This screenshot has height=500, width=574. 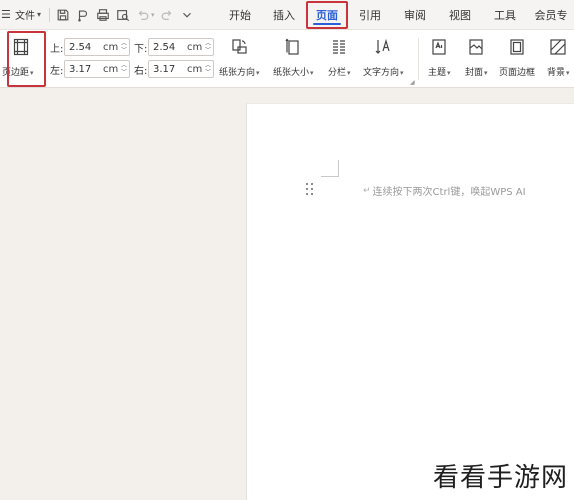 What do you see at coordinates (62, 14) in the screenshot?
I see `save-icon` at bounding box center [62, 14].